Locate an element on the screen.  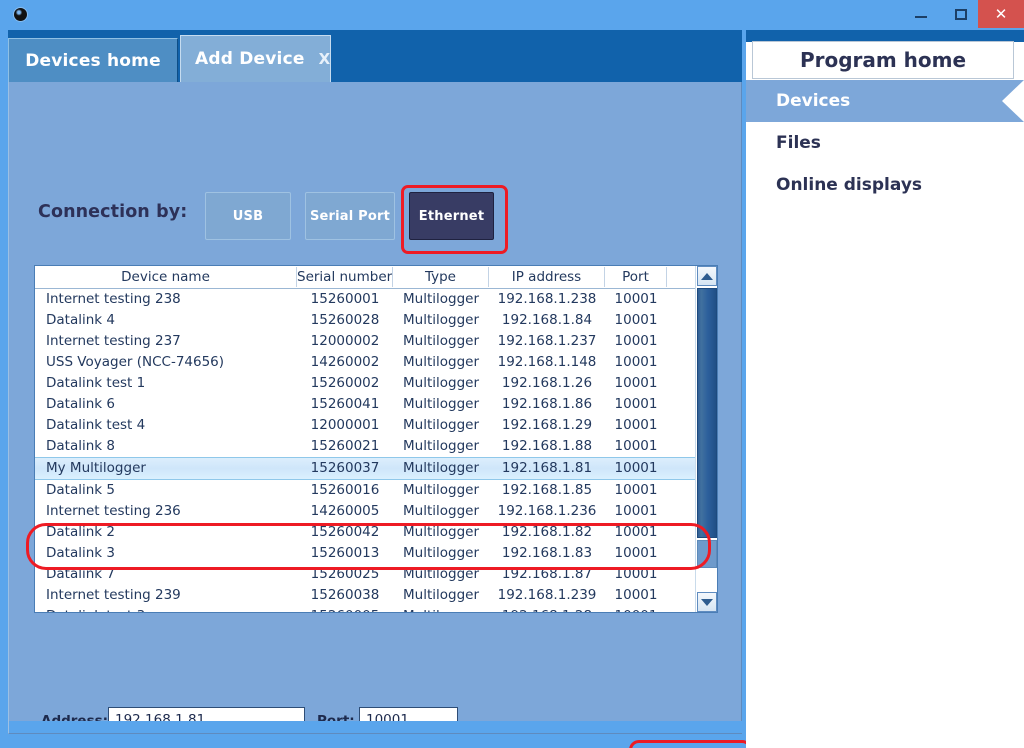
cell-serial-number: 15260016 is located at coordinates (345, 490).